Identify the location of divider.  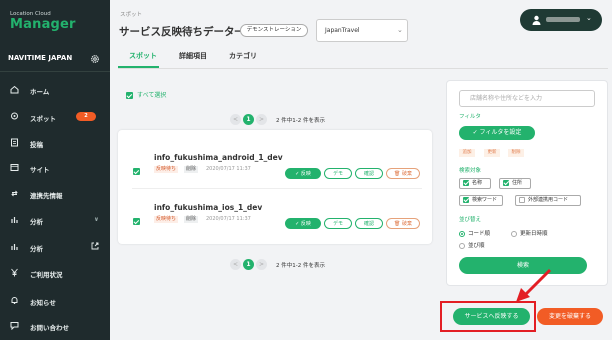
(363, 68).